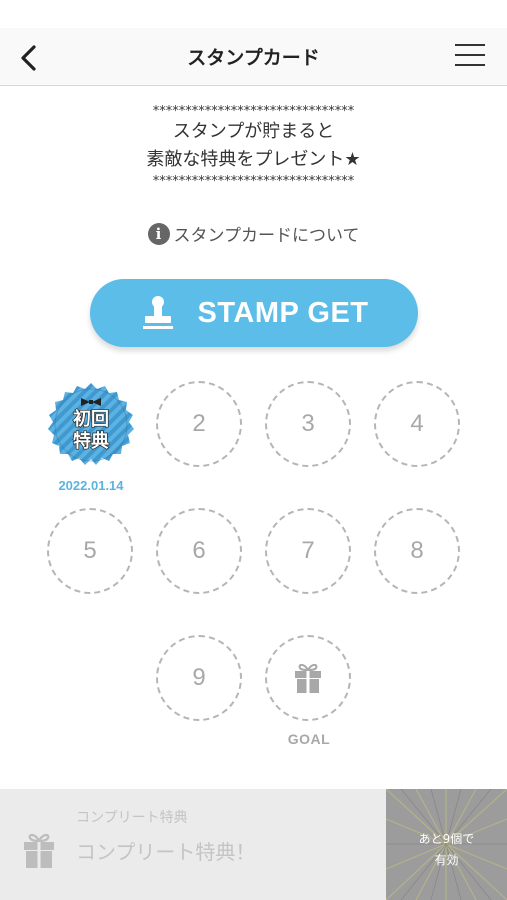 This screenshot has height=900, width=507. I want to click on chevron-left-icon, so click(28, 58).